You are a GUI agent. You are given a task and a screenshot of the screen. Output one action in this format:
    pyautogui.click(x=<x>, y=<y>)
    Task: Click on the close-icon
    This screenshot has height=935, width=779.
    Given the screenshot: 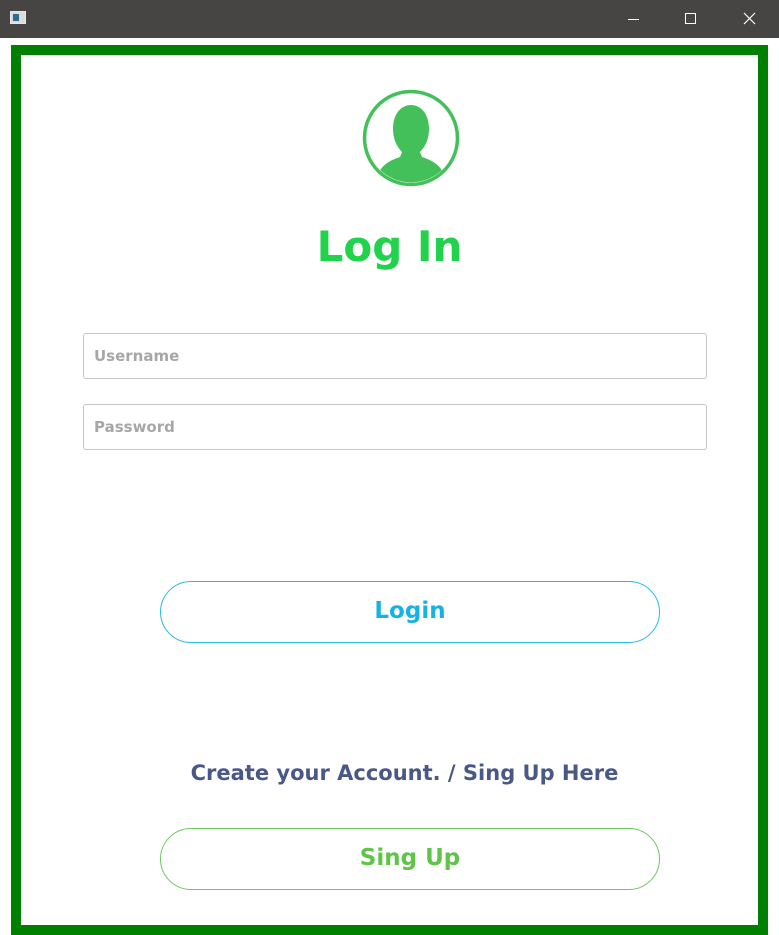 What is the action you would take?
    pyautogui.click(x=749, y=18)
    